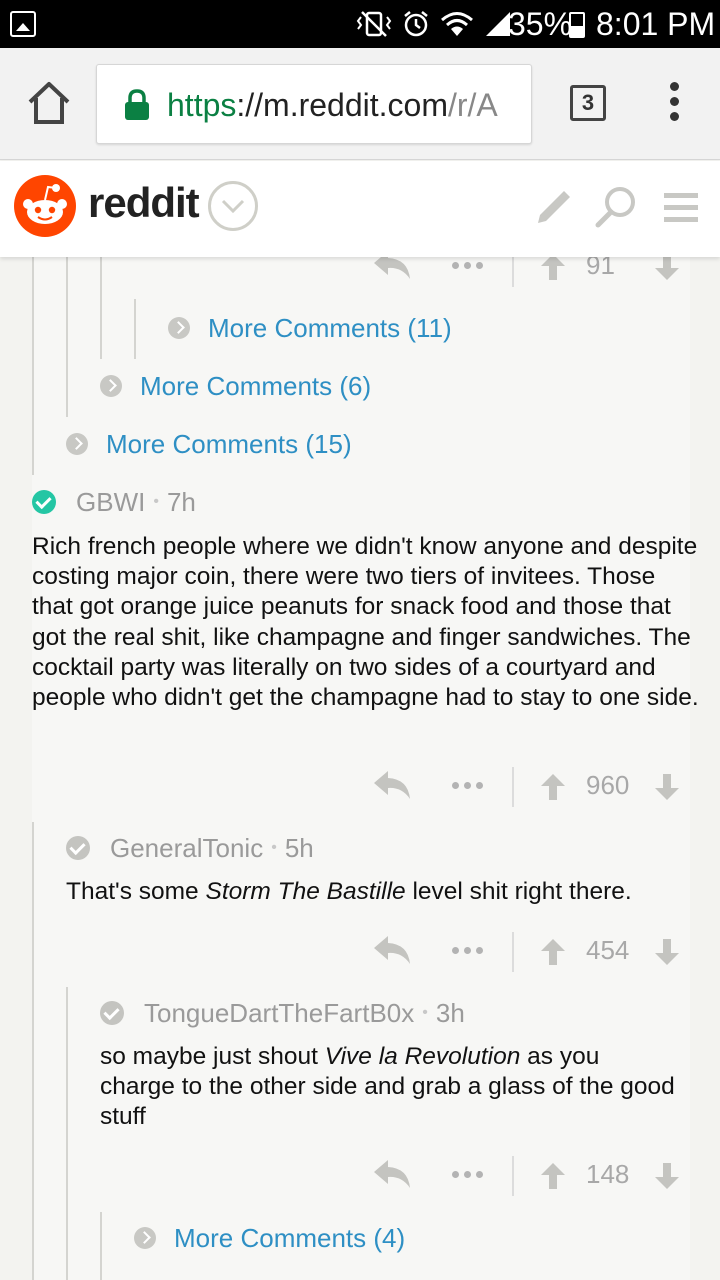 The width and height of the screenshot is (720, 1280). I want to click on home-icon, so click(49, 103).